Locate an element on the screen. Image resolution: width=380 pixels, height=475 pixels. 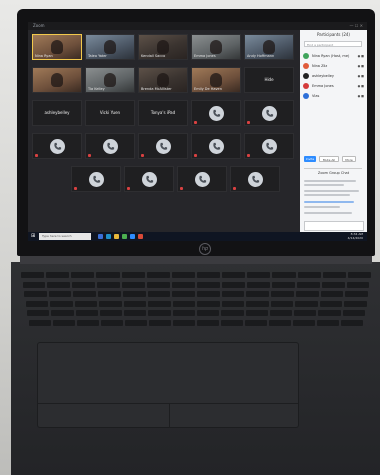
video-tile: Emma Jones is located at coordinates (216, 47).